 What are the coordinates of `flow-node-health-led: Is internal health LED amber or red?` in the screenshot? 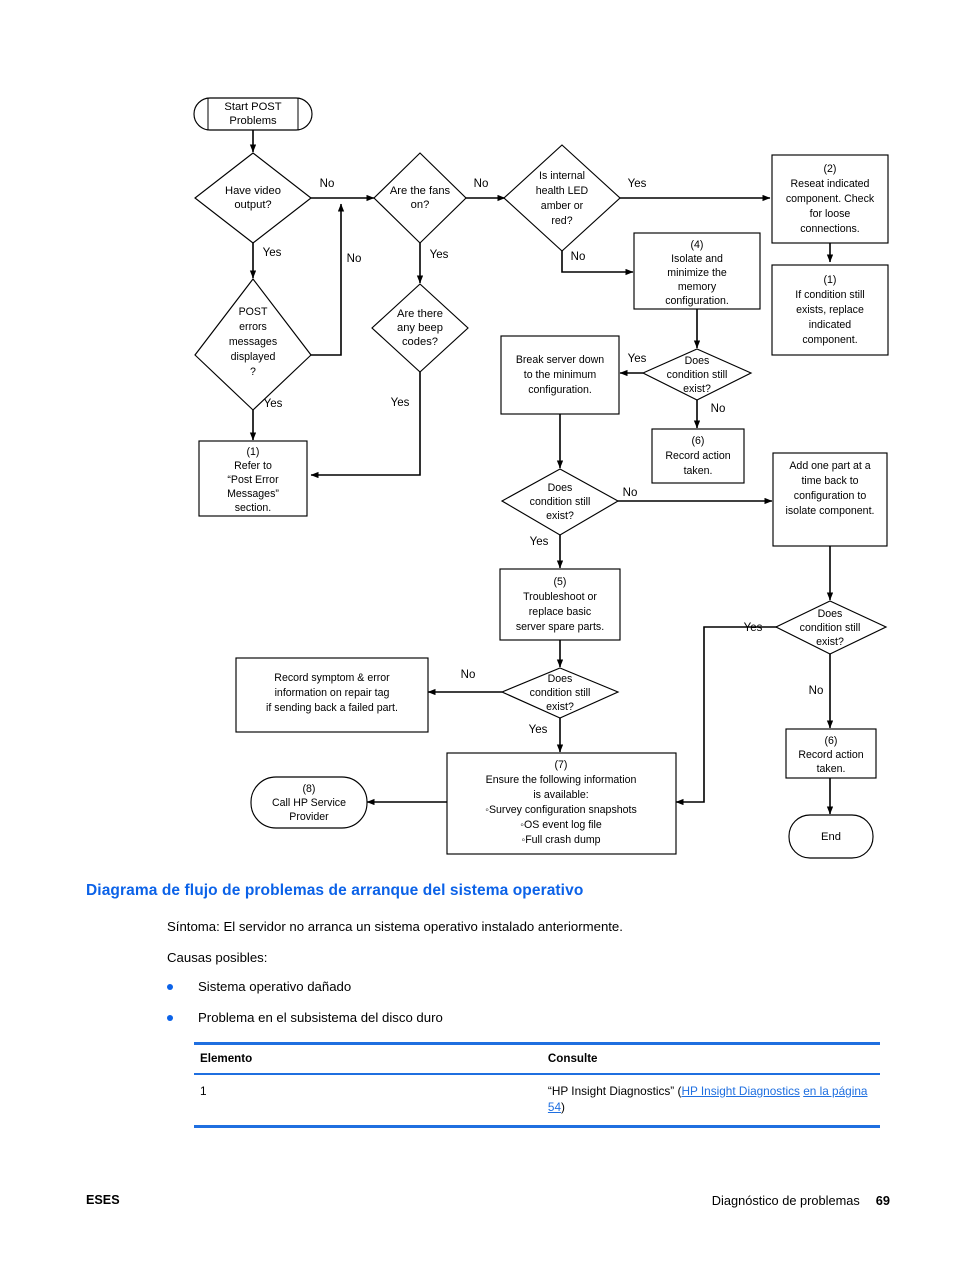 It's located at (562, 198).